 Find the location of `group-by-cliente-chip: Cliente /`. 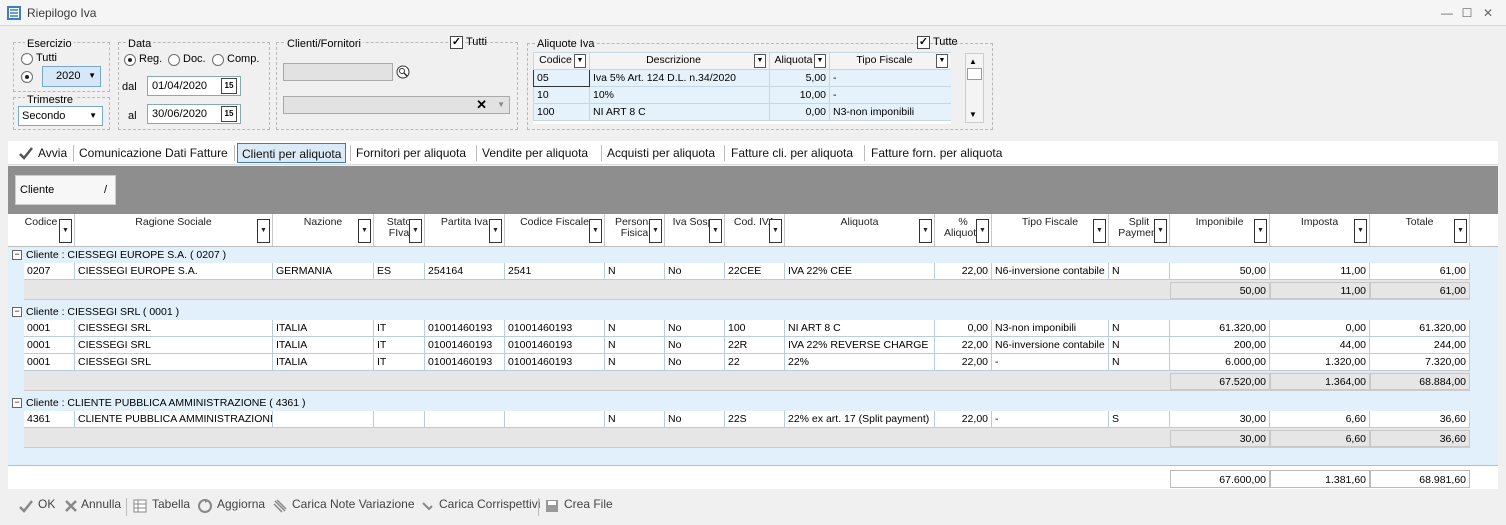

group-by-cliente-chip: Cliente / is located at coordinates (65, 190).